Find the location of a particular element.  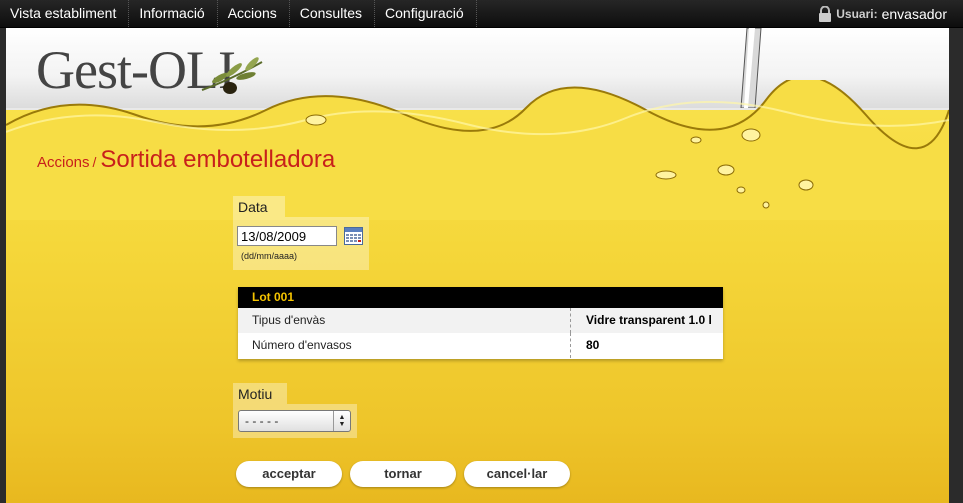

menu-item-vista-establiment: Vista establiment is located at coordinates (65, 13).